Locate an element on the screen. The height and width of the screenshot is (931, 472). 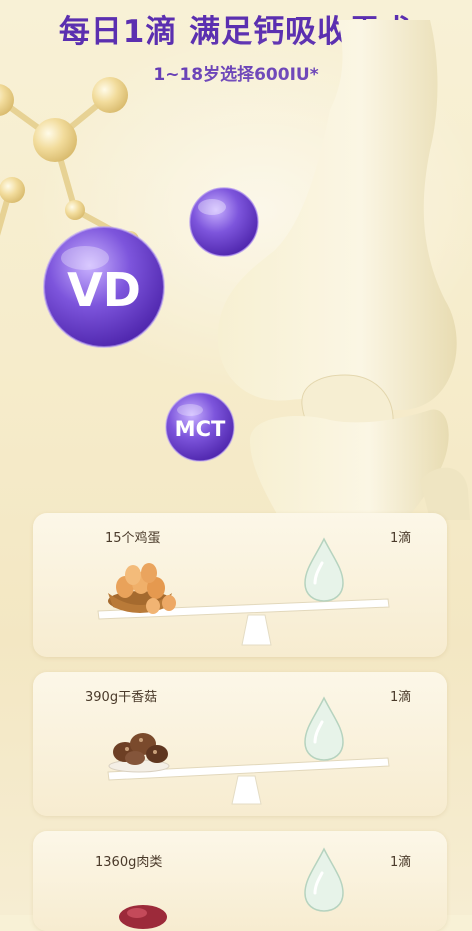
vd-orb-label: VD is located at coordinates (104, 290).